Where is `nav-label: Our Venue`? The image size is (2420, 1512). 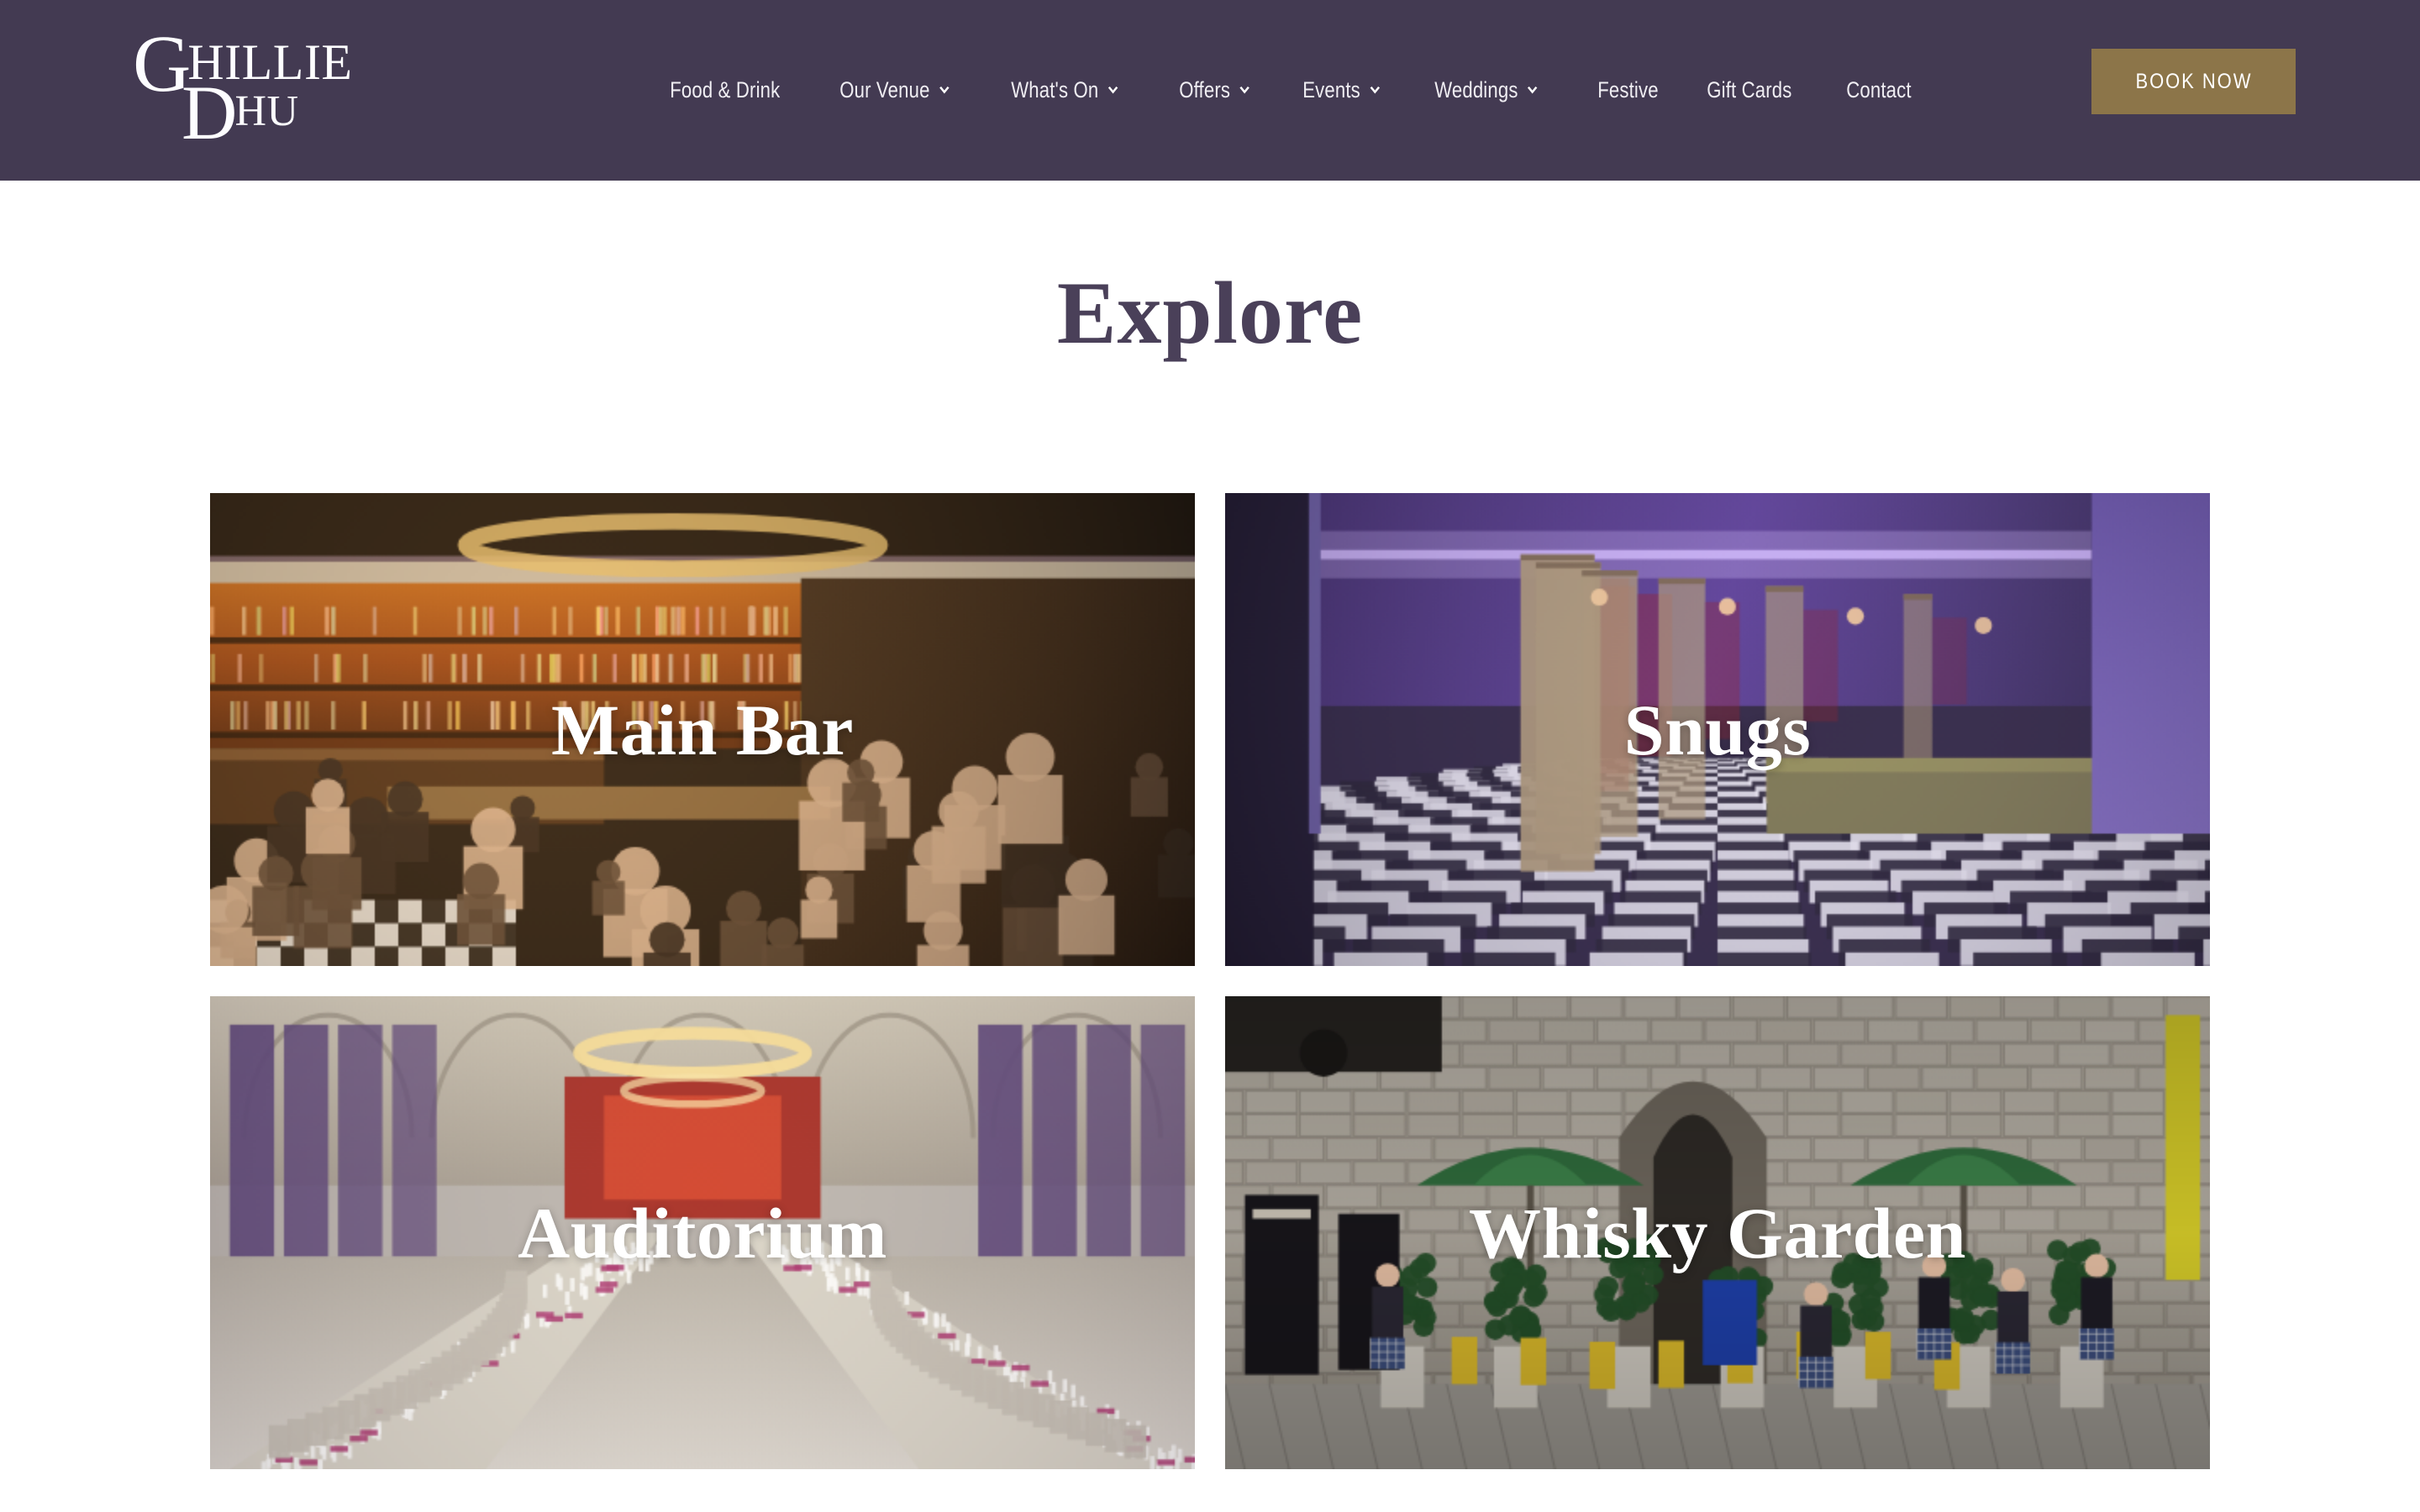
nav-label: Our Venue is located at coordinates (884, 89).